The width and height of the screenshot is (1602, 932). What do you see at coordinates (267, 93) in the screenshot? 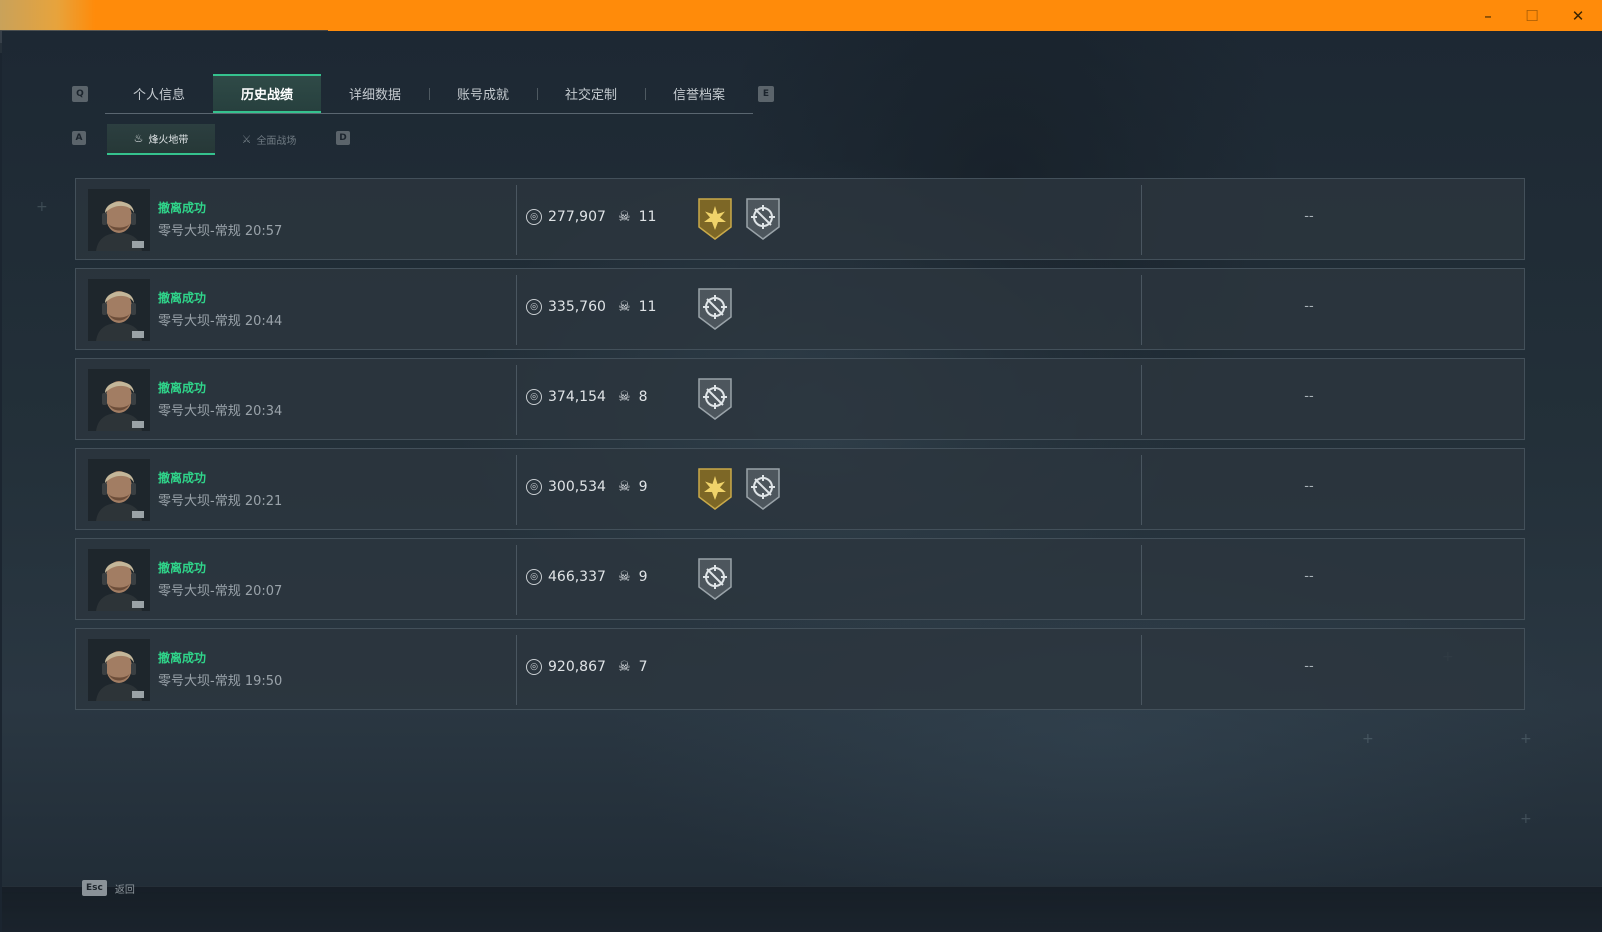
I see `tab-2: 历史战绩` at bounding box center [267, 93].